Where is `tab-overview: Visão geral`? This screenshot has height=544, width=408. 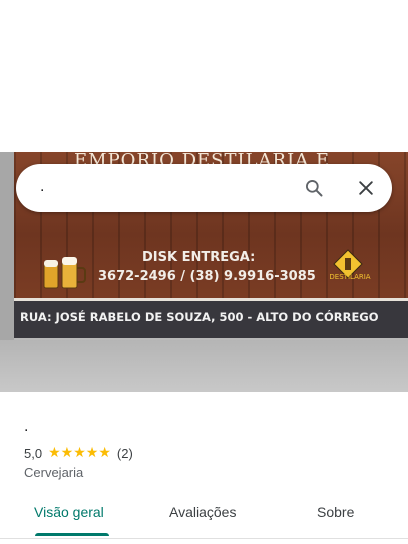
tab-overview: Visão geral is located at coordinates (69, 512).